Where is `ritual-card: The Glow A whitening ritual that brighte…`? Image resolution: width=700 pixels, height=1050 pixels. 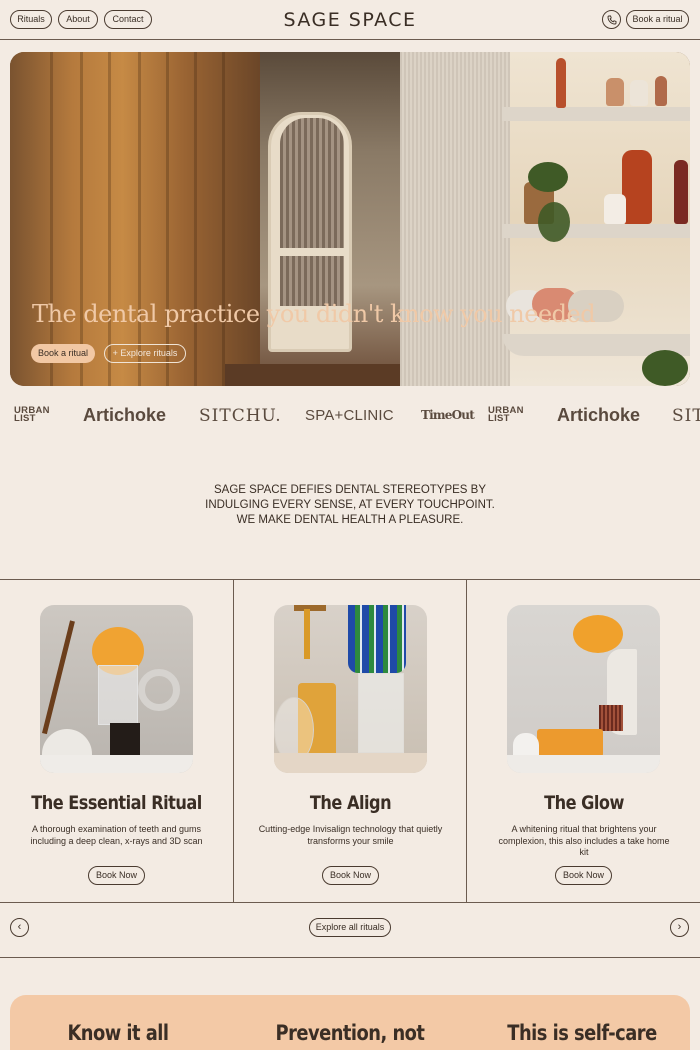
ritual-card: The Glow A whitening ritual that brighte… is located at coordinates (583, 741).